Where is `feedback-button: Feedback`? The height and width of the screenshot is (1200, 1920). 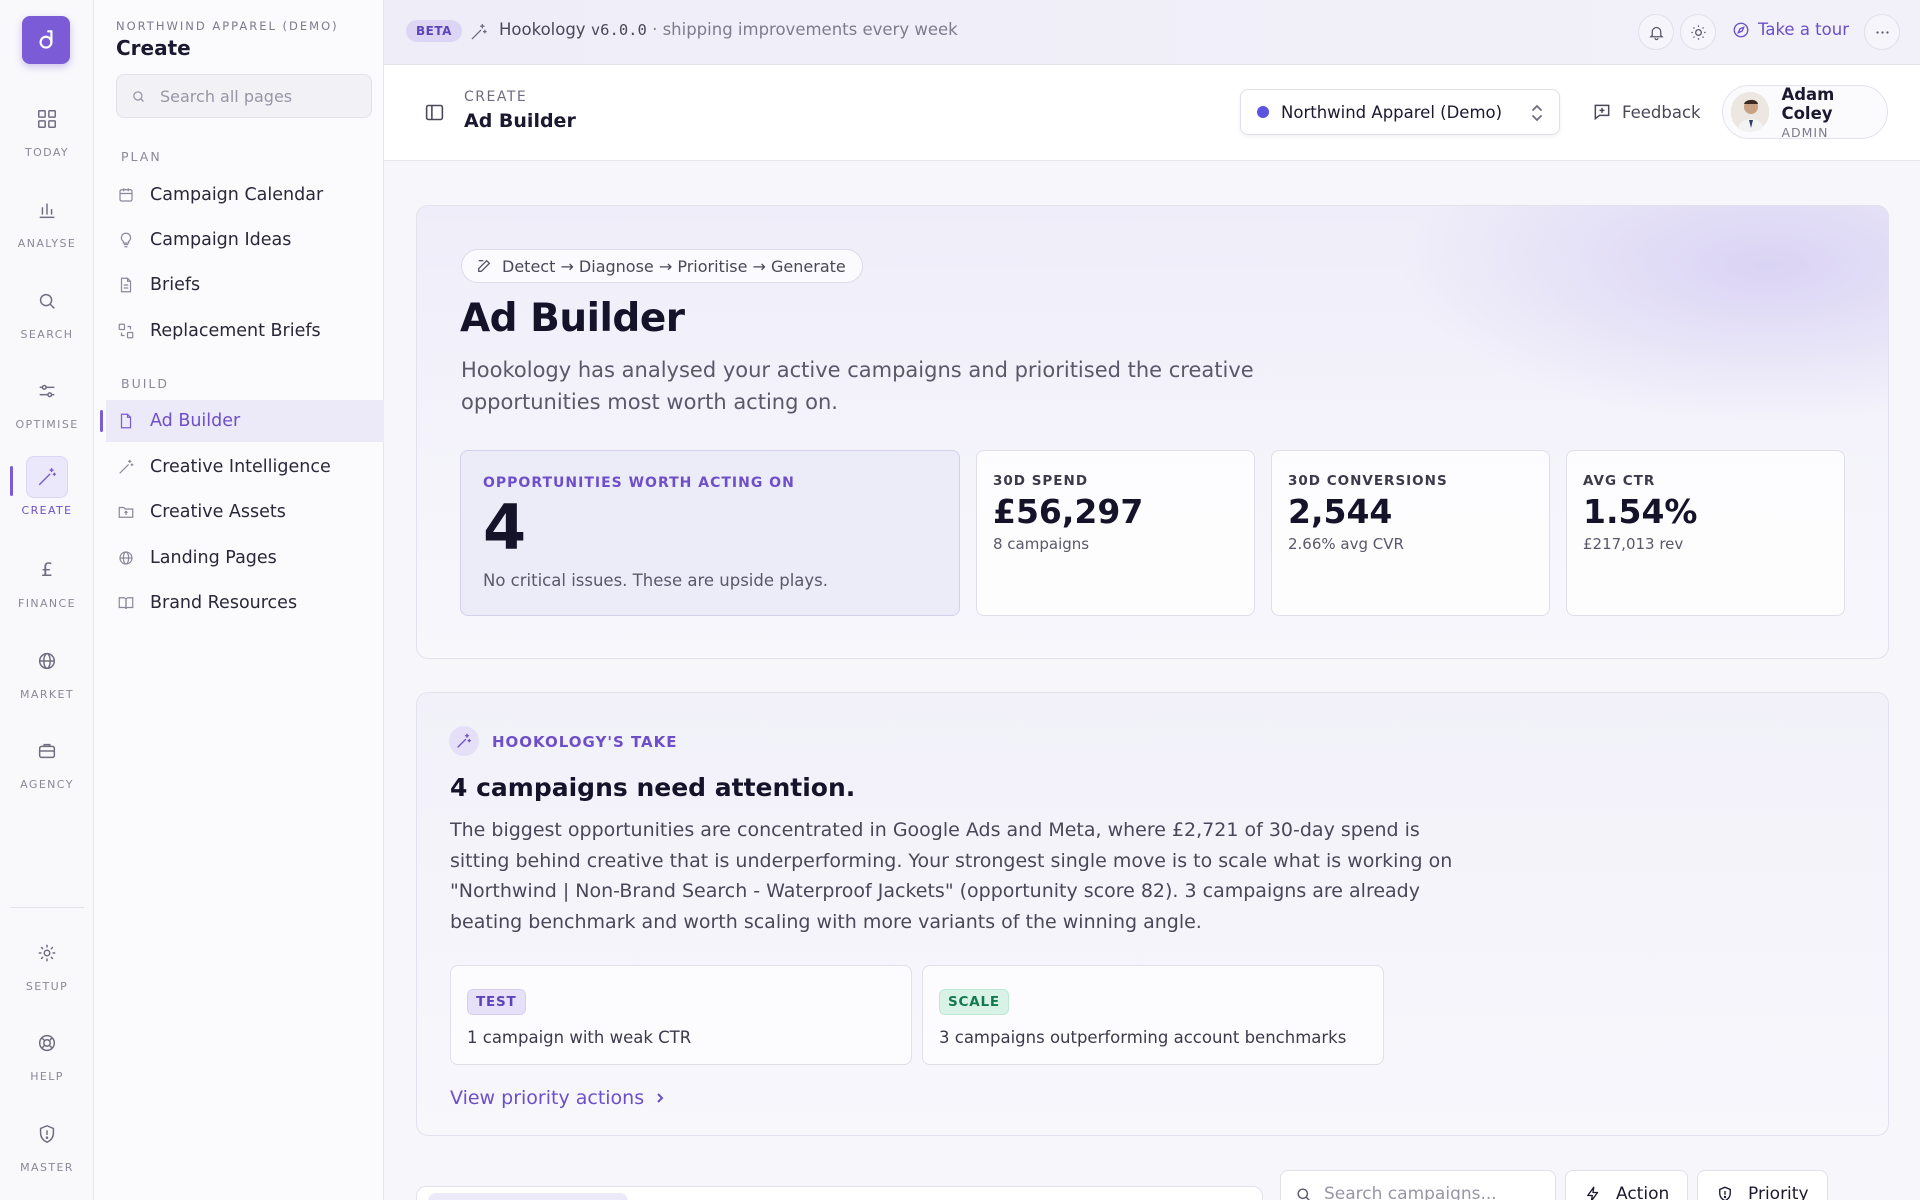 feedback-button: Feedback is located at coordinates (1646, 112).